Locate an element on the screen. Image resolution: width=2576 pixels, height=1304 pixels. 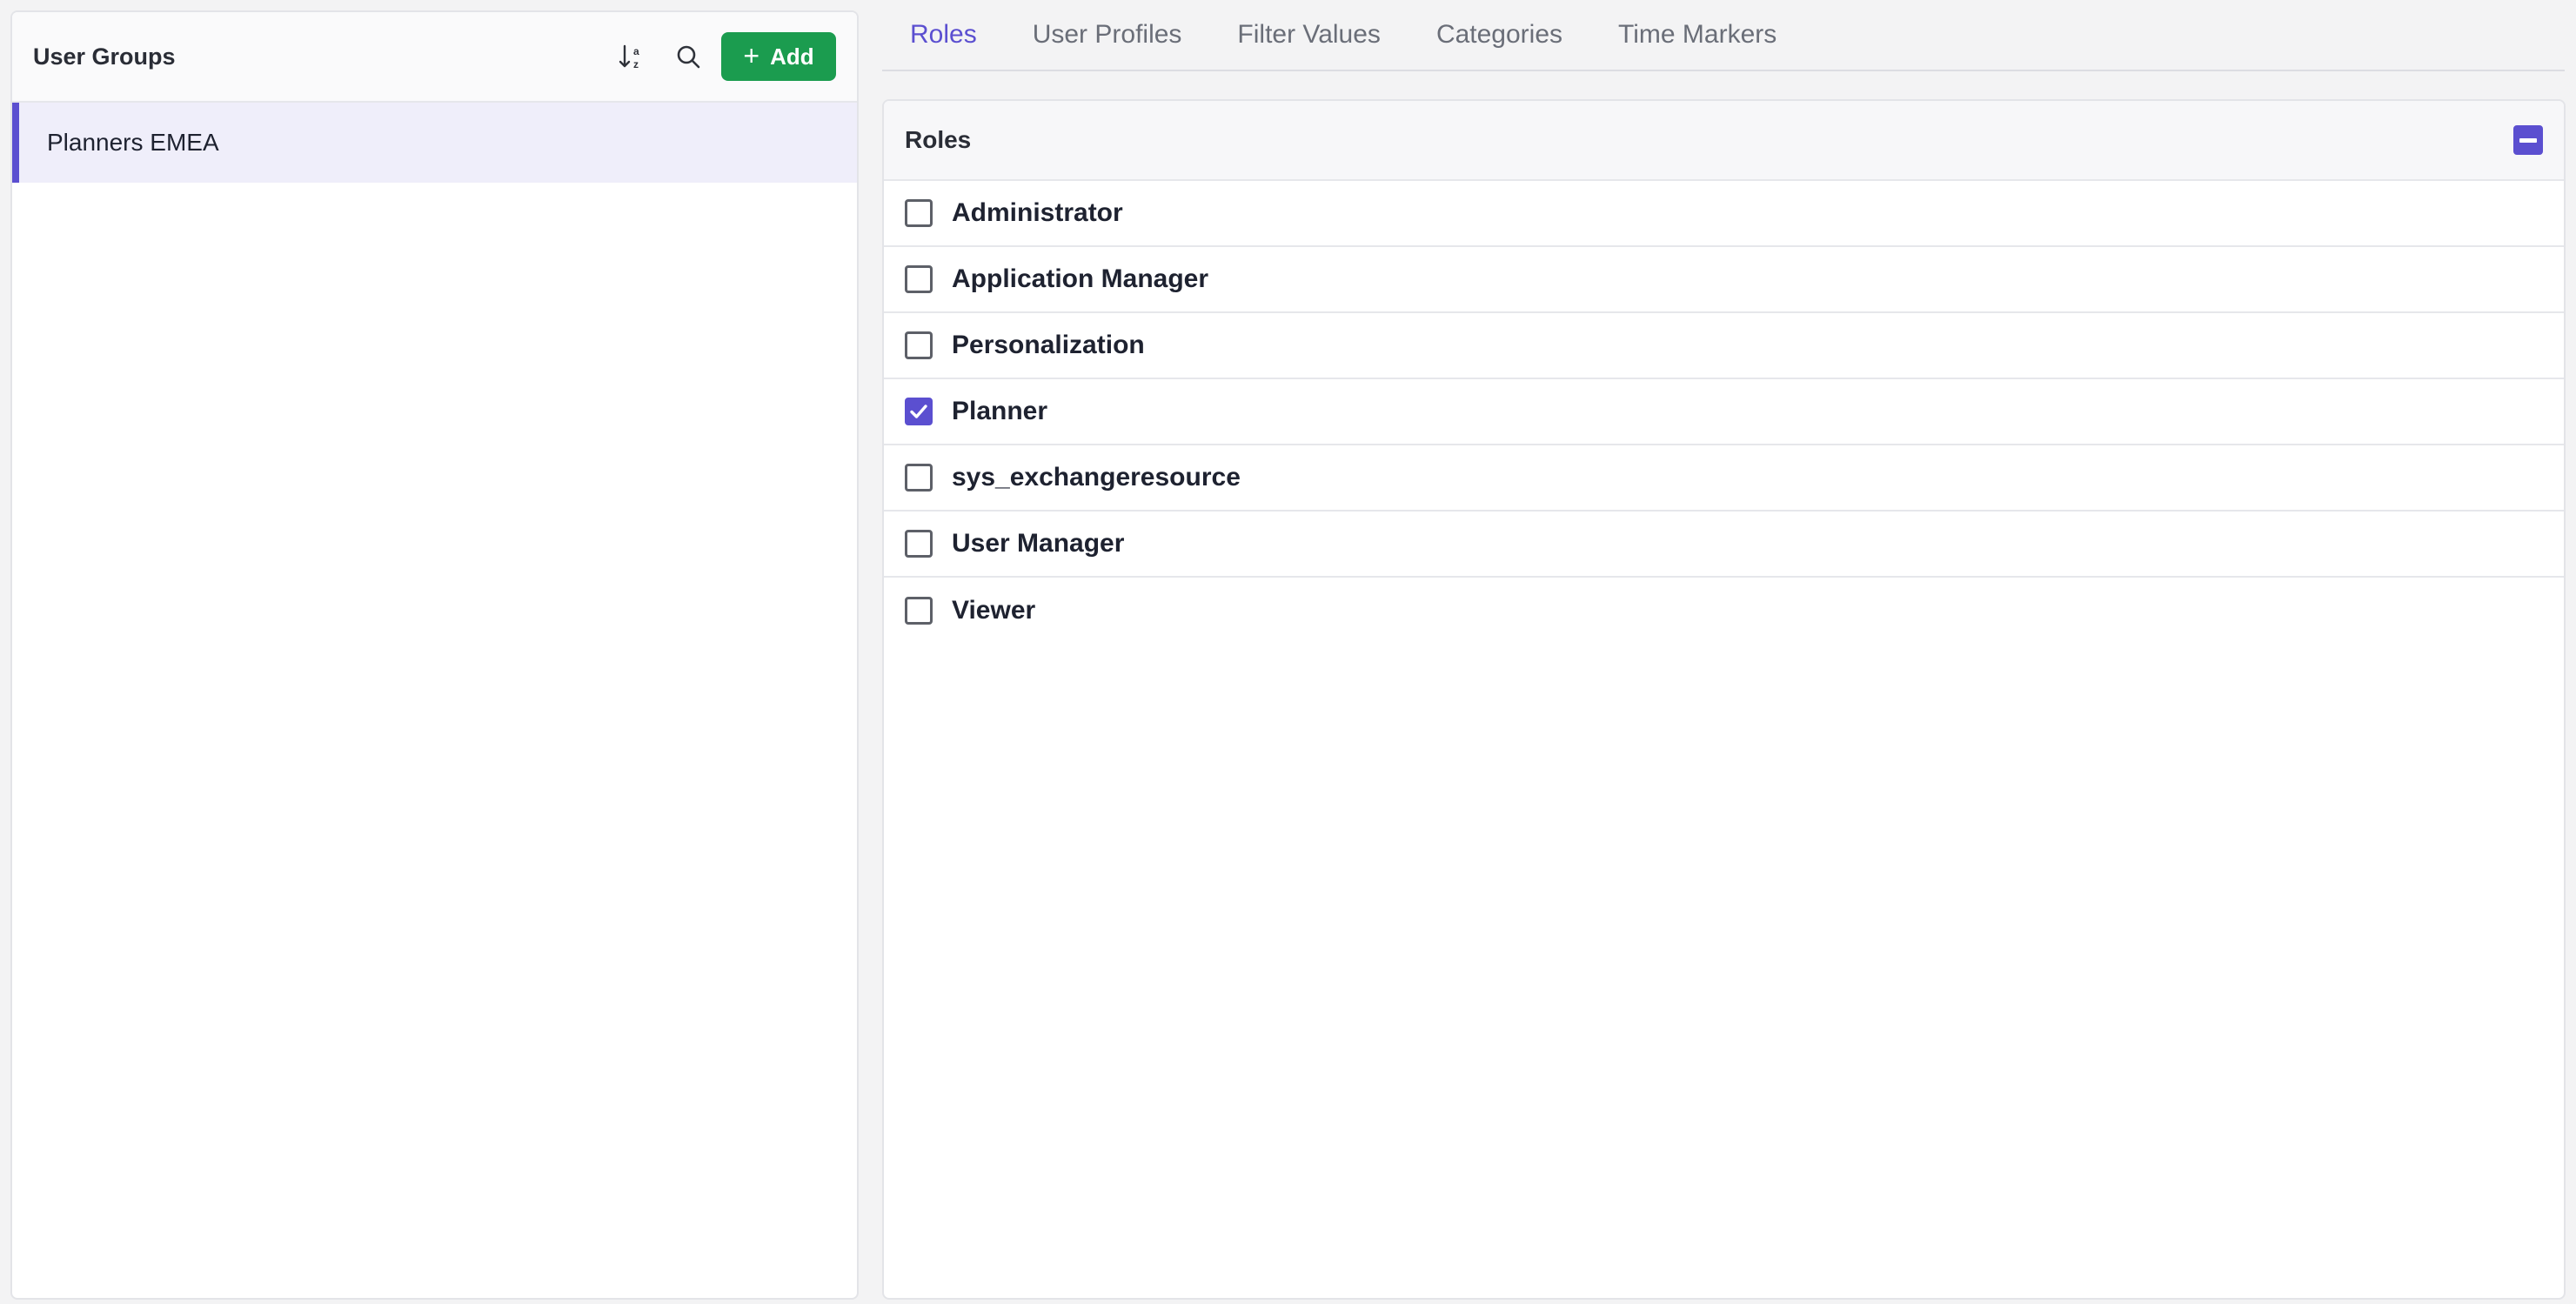
search-icon is located at coordinates (688, 57).